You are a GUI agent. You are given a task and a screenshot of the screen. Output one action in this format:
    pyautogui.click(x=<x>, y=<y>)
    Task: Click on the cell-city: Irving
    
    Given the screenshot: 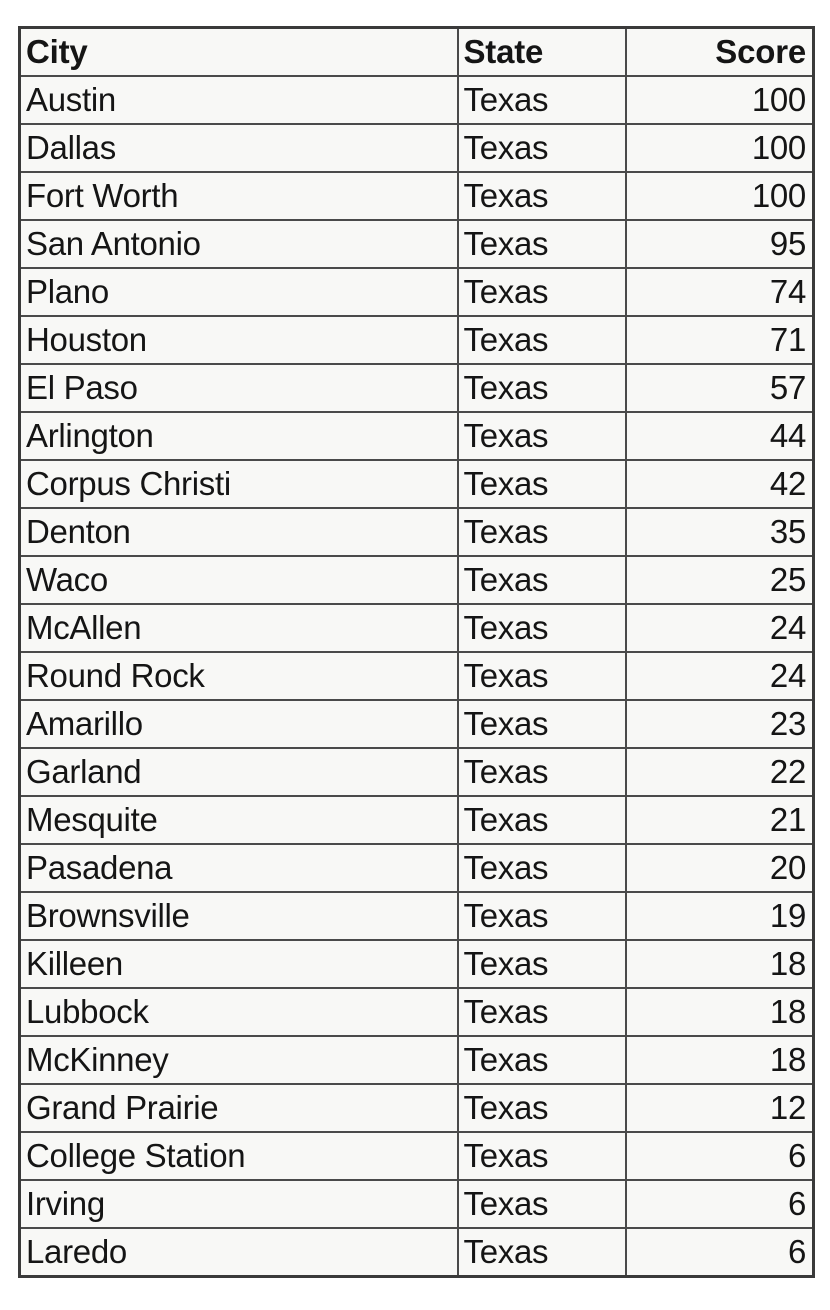 What is the action you would take?
    pyautogui.click(x=239, y=1204)
    